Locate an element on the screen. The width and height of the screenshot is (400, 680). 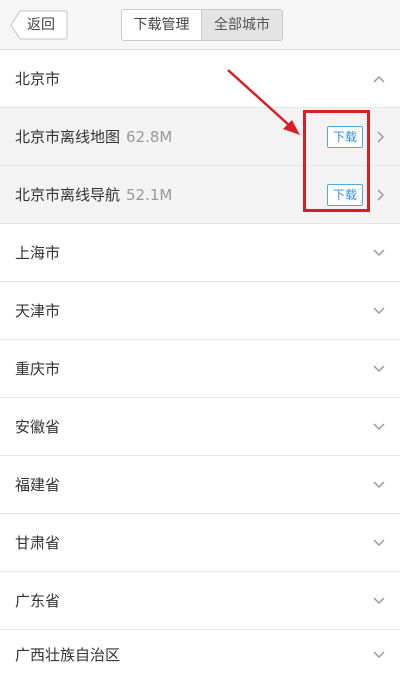
city-row: 福建省 is located at coordinates (200, 485).